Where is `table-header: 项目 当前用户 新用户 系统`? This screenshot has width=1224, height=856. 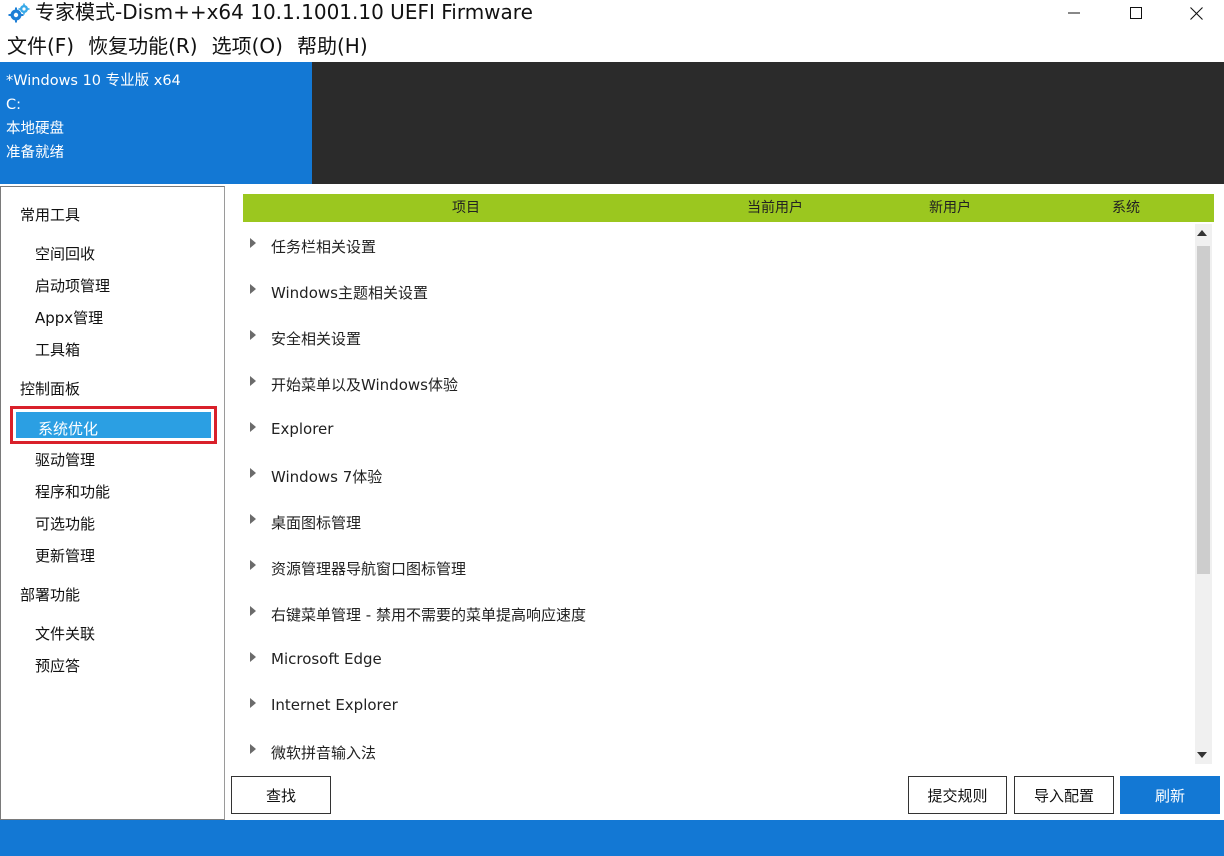 table-header: 项目 当前用户 新用户 系统 is located at coordinates (728, 208).